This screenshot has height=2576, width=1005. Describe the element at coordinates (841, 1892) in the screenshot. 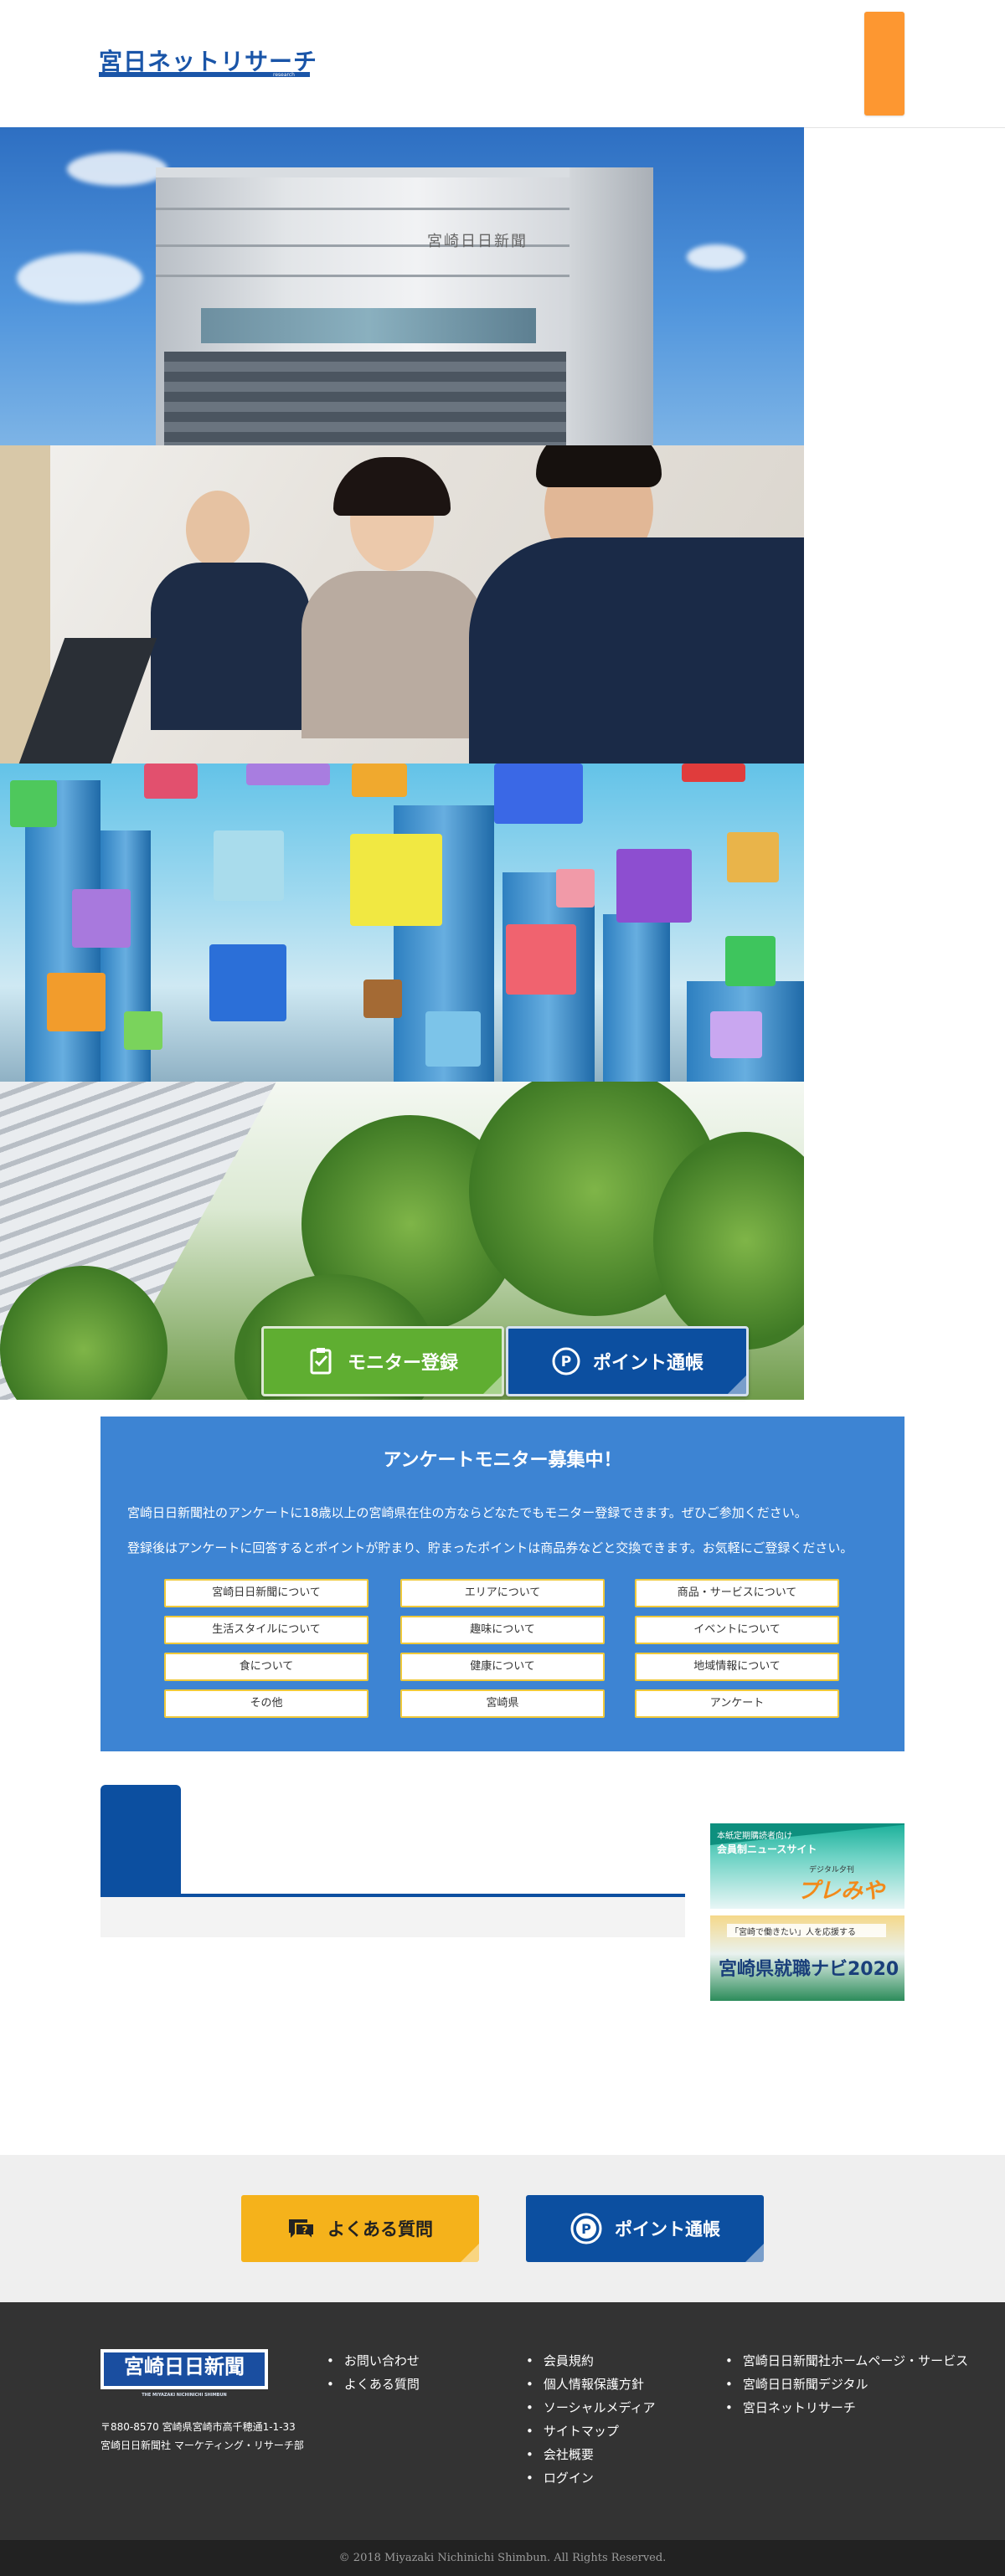

I see `banner-title: プレみや` at that location.